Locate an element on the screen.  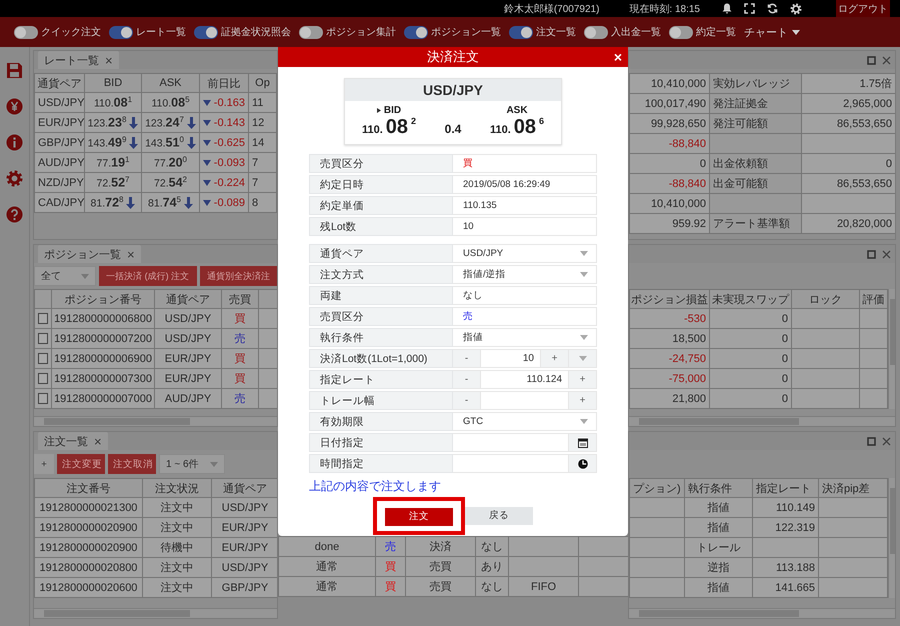
table-cell: 1912800000020800 is located at coordinates (89, 568).